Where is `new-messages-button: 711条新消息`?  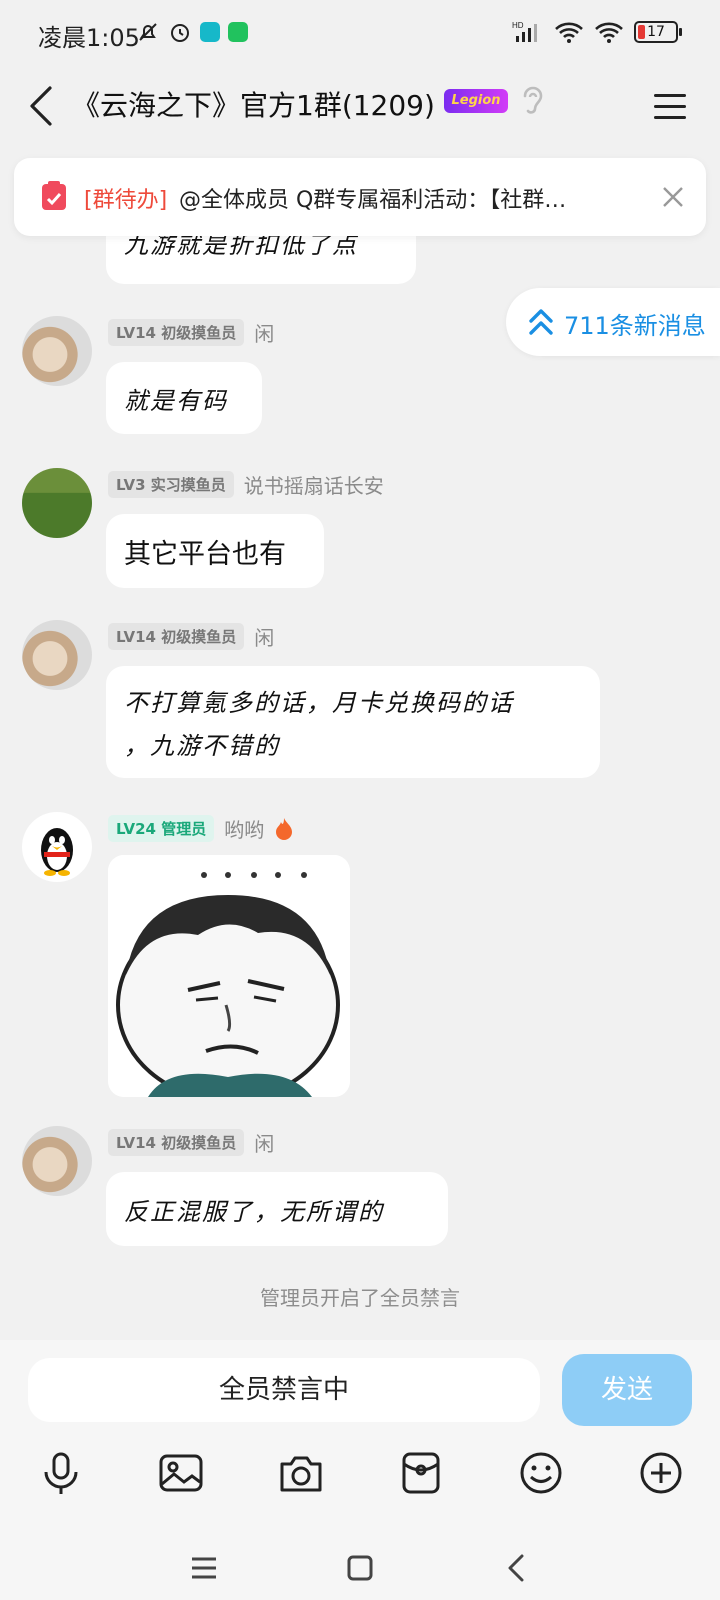 new-messages-button: 711条新消息 is located at coordinates (613, 322).